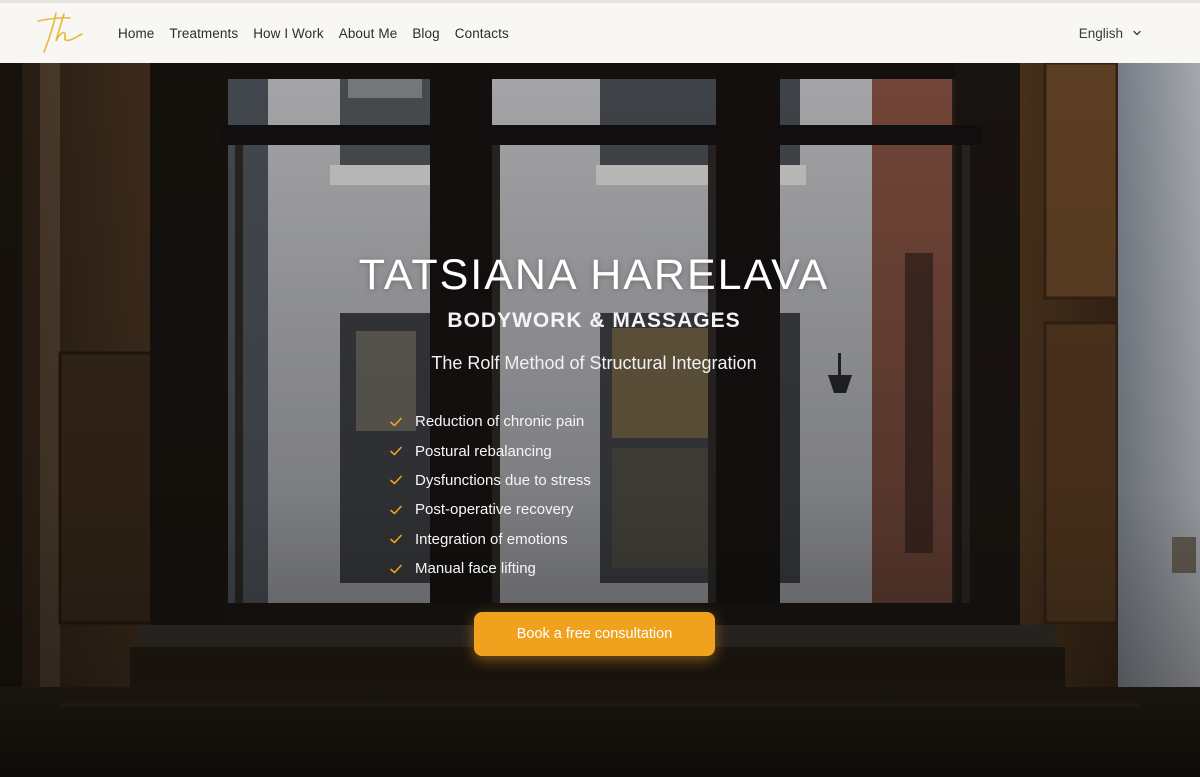 The height and width of the screenshot is (777, 1200). I want to click on benefit-item: Reduction of chronic pain, so click(490, 421).